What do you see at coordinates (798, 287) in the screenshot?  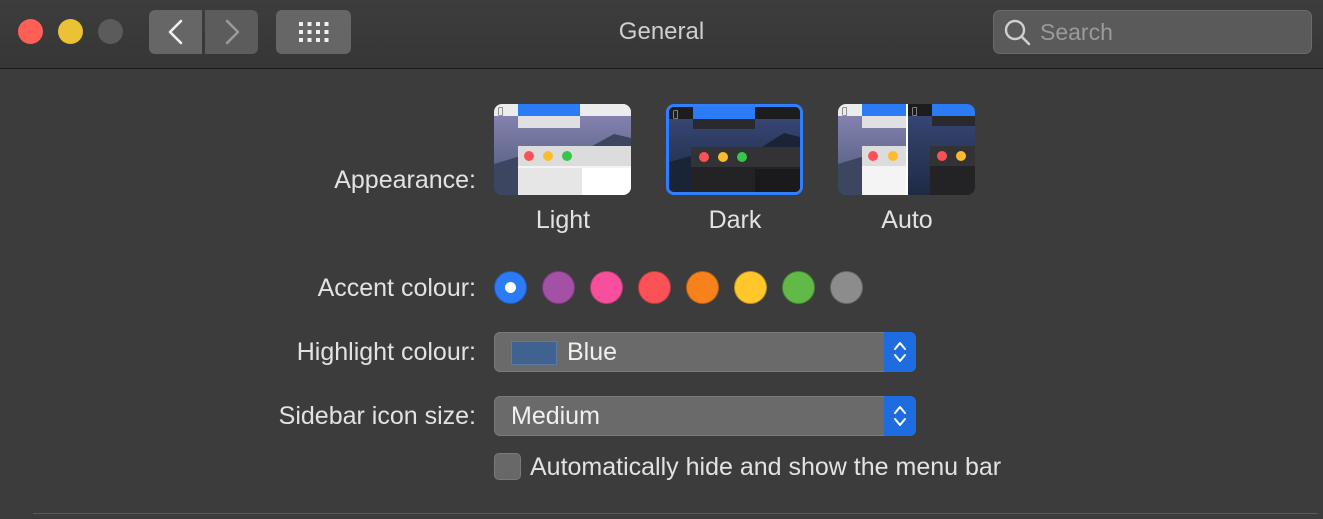 I see `accent-colour-green` at bounding box center [798, 287].